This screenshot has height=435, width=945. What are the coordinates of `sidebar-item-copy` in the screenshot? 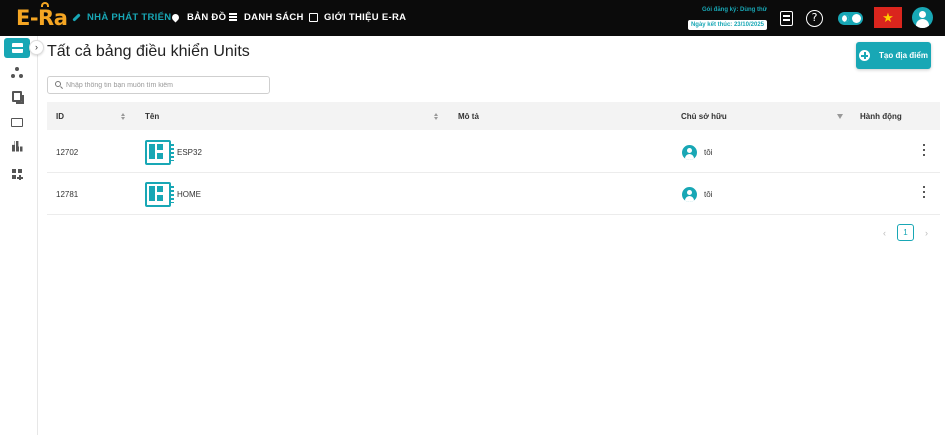 It's located at (17, 96).